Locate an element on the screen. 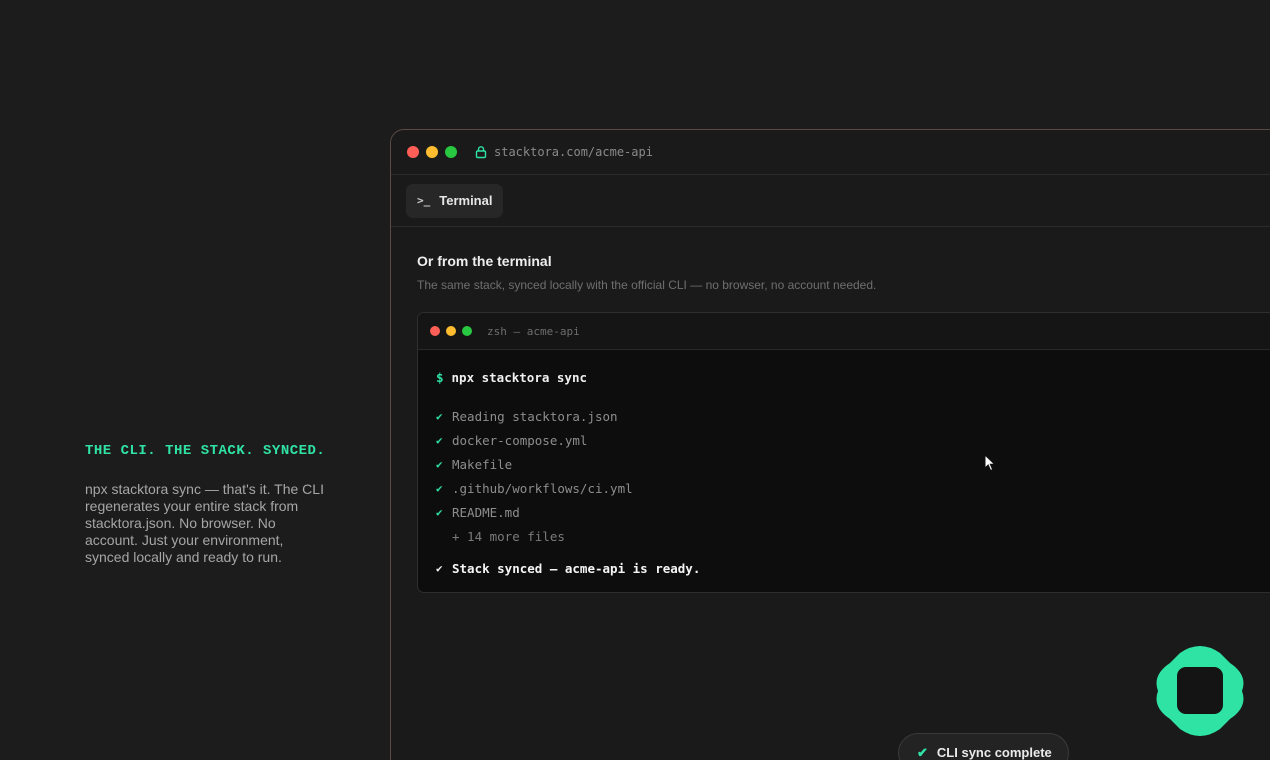  output-text: Makefile is located at coordinates (482, 464).